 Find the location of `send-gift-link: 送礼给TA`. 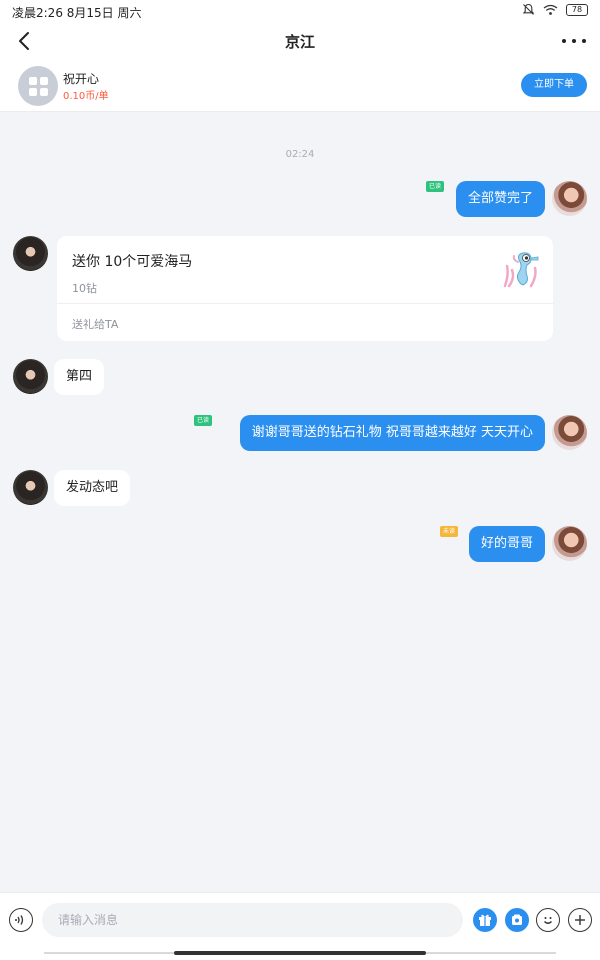

send-gift-link: 送礼给TA is located at coordinates (95, 324).